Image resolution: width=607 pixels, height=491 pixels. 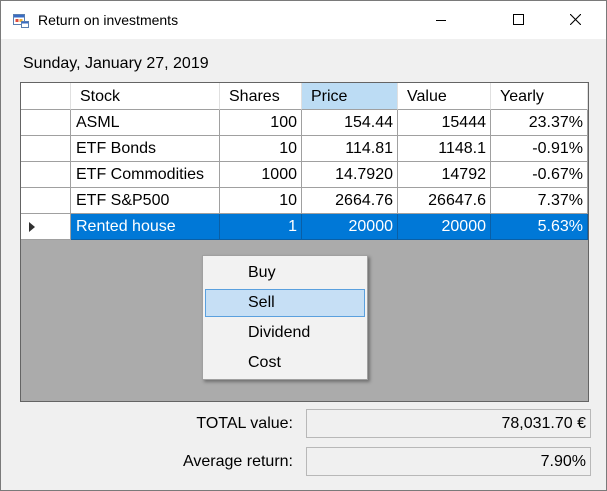 I want to click on table-row-selected: Rented house 1 20000 20000 5.63%, so click(x=304, y=227).